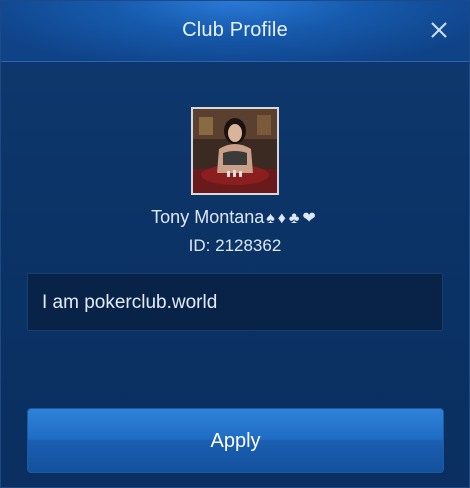 Image resolution: width=470 pixels, height=488 pixels. I want to click on player-name: Tony Montana ♠♦♣❤, so click(235, 217).